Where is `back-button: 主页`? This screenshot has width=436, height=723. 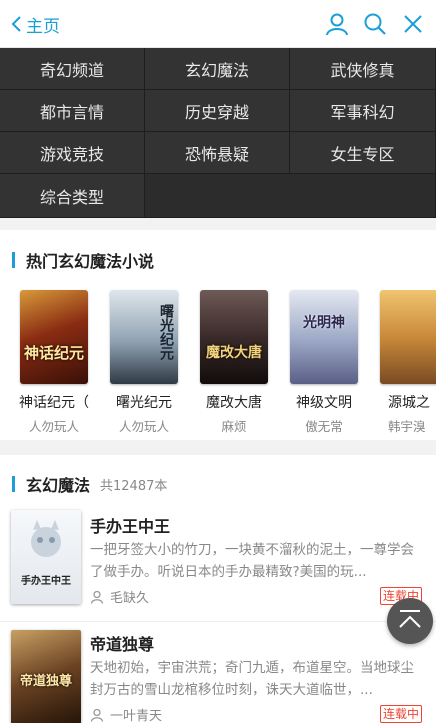
back-button: 主页 is located at coordinates (35, 24).